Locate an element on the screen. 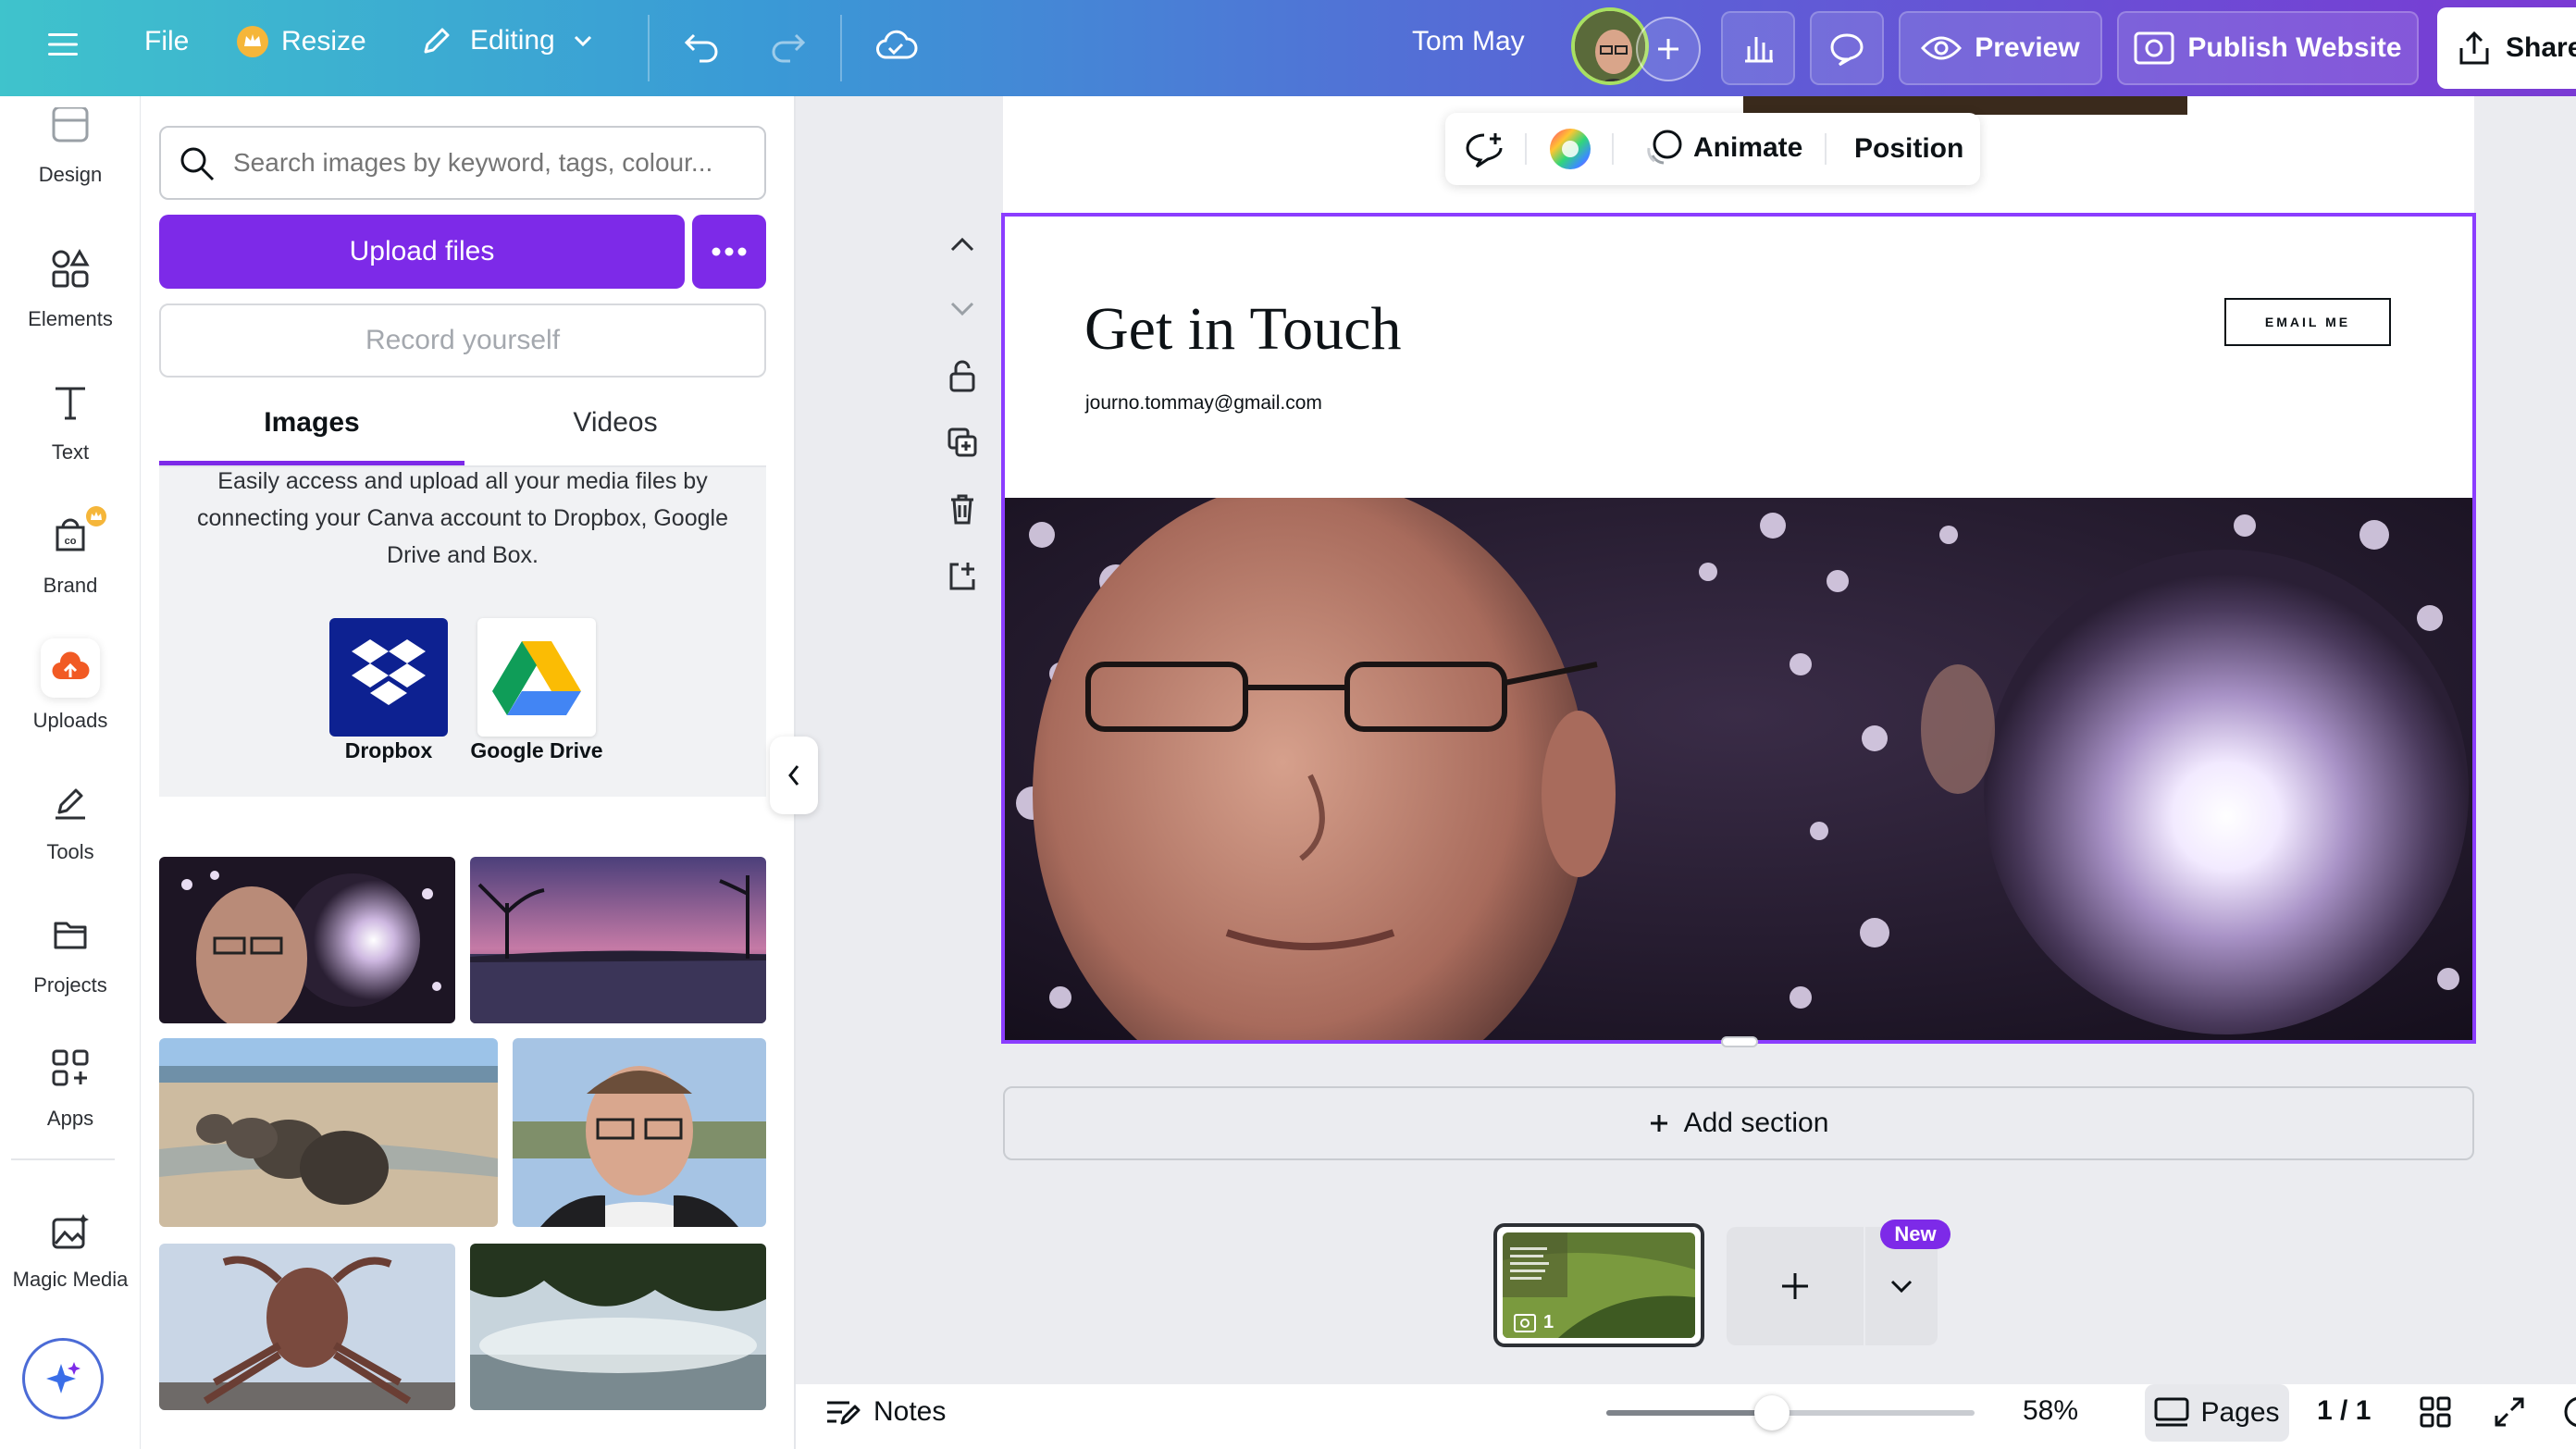 Image resolution: width=2576 pixels, height=1449 pixels. rail-divider is located at coordinates (63, 1159).